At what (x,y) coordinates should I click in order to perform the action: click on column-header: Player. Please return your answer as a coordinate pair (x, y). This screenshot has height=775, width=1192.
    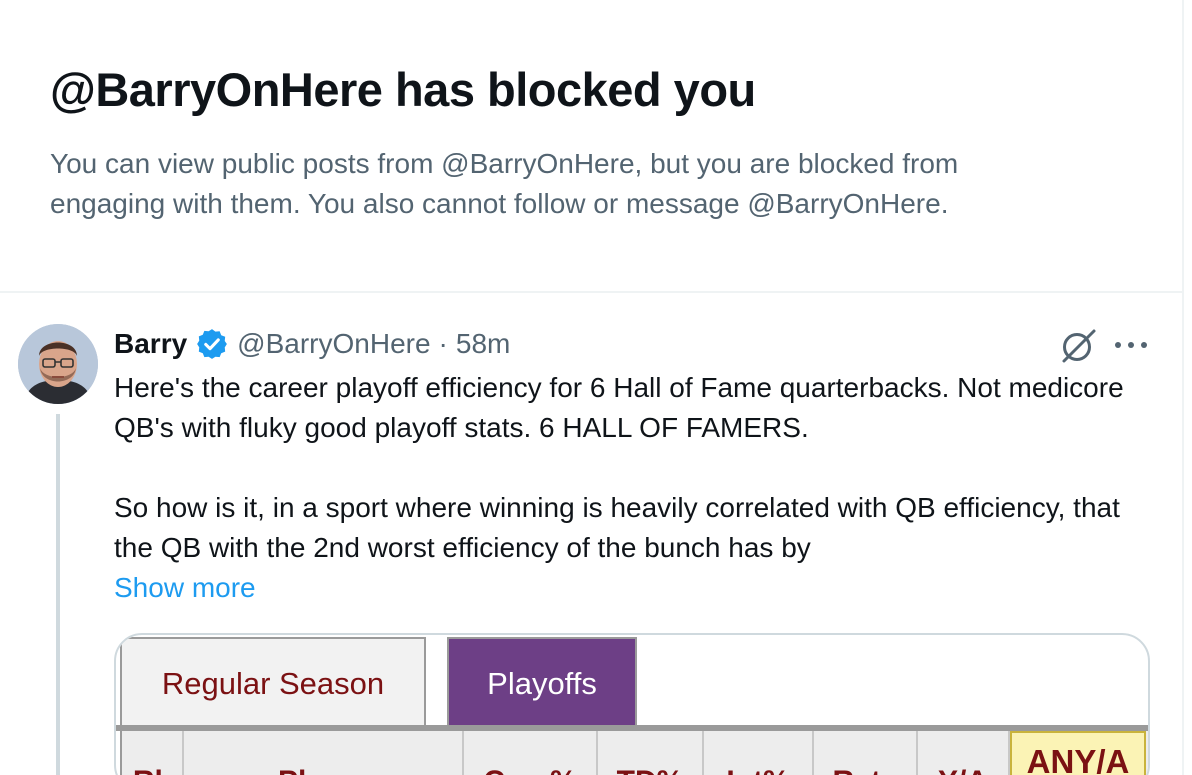
    Looking at the image, I should click on (324, 753).